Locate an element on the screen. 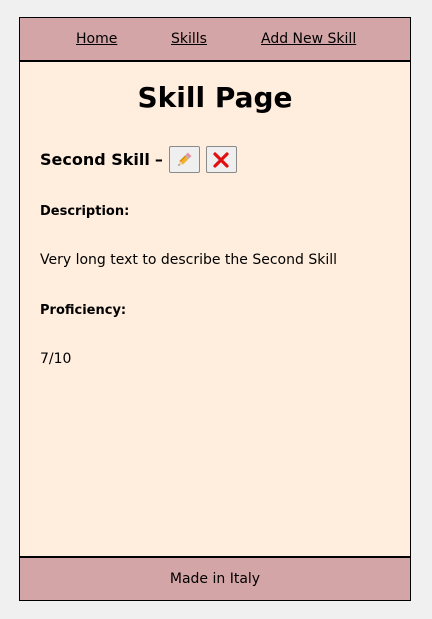 The image size is (432, 619). skill-name: Second Skill is located at coordinates (95, 159).